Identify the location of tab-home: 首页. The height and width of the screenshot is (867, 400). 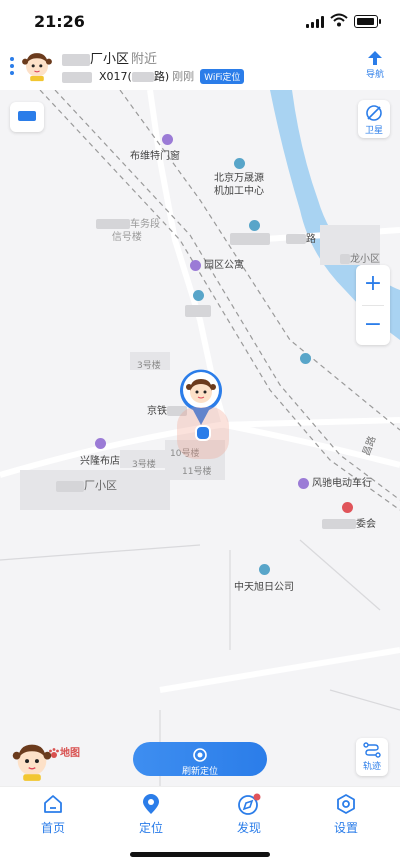
(53, 814).